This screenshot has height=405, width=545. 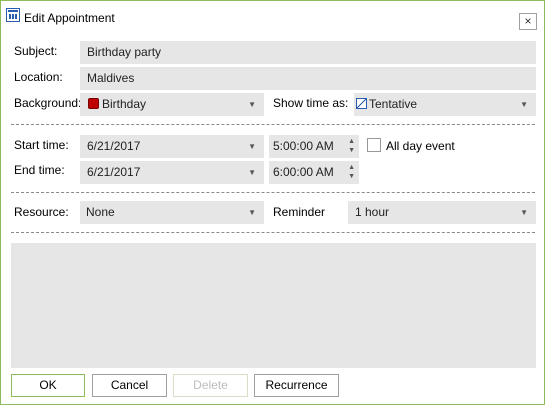 I want to click on tentative-icon, so click(x=361, y=103).